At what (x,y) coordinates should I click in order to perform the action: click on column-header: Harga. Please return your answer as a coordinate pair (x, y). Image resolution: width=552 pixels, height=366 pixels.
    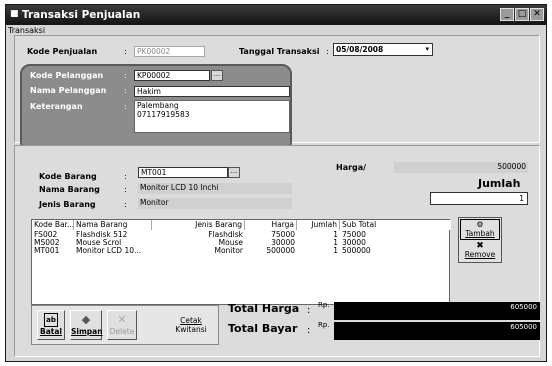
    Looking at the image, I should click on (271, 225).